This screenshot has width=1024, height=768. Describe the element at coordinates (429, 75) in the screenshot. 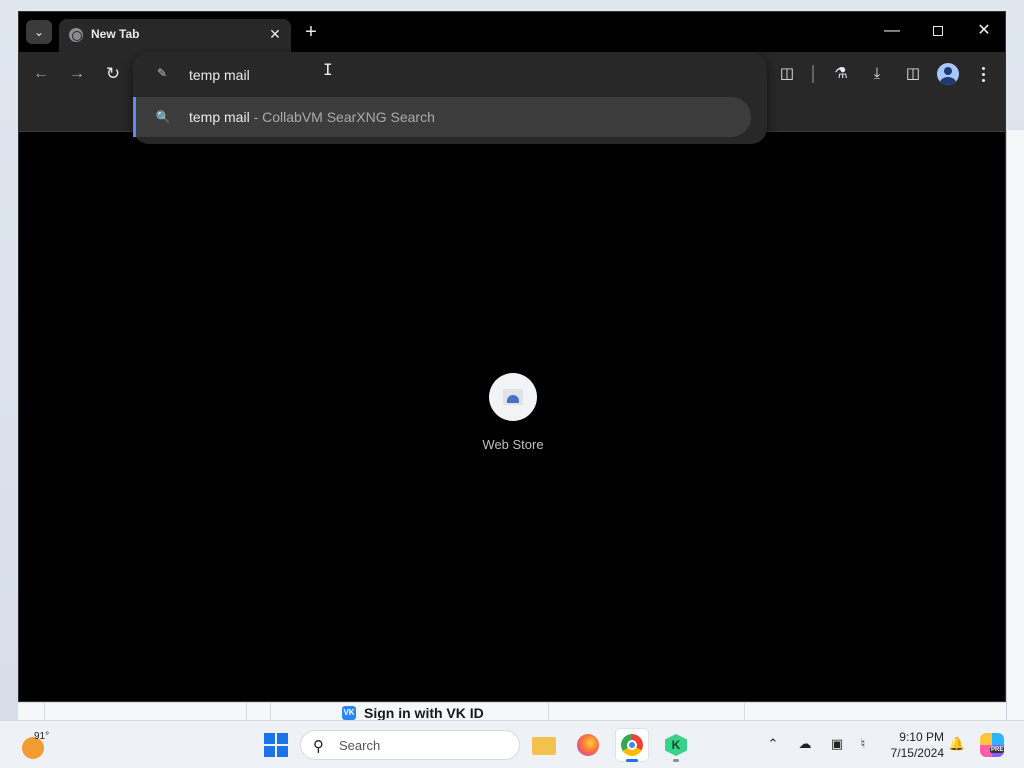

I see `address-bar-input` at that location.